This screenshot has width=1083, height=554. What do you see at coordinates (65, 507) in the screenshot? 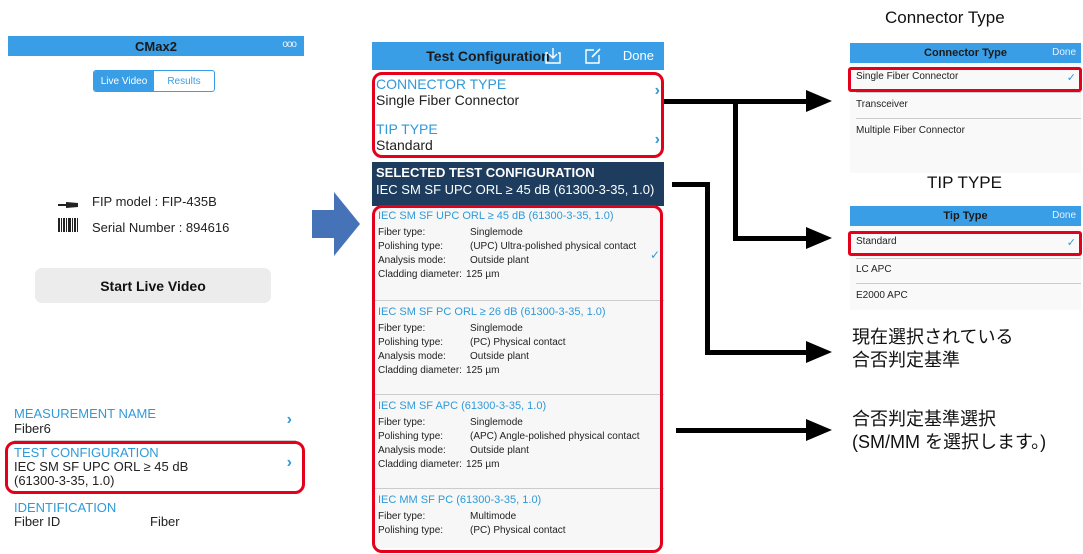
I see `identification-label: IDENTIFICATION` at bounding box center [65, 507].